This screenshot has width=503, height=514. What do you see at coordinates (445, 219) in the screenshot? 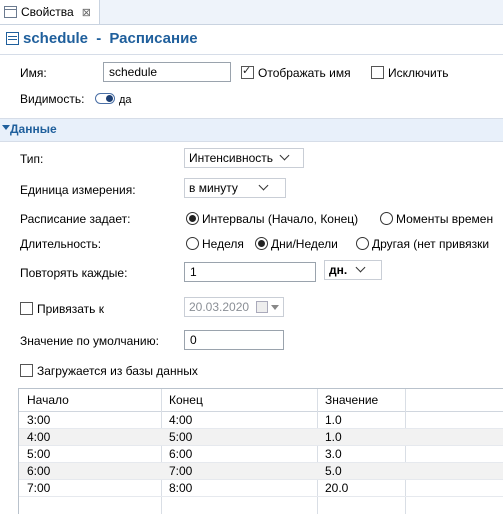
I see `defines-option-moments: Моменты времен` at bounding box center [445, 219].